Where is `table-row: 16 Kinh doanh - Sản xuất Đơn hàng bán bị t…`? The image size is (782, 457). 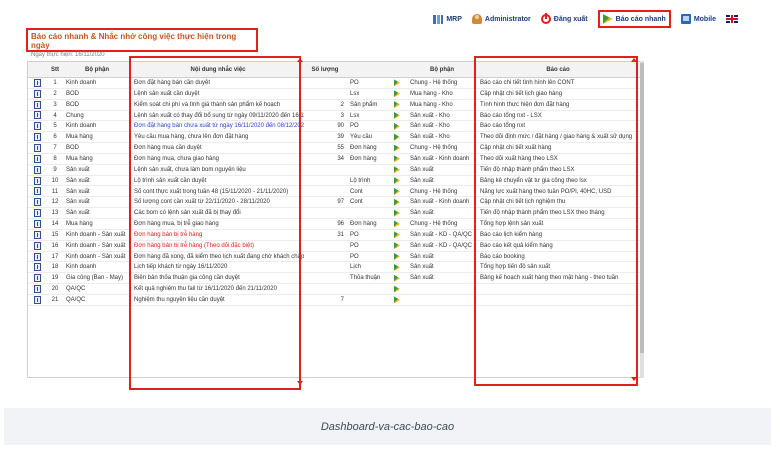 table-row: 16 Kinh doanh - Sản xuất Đơn hàng bán bị t… is located at coordinates (334, 246).